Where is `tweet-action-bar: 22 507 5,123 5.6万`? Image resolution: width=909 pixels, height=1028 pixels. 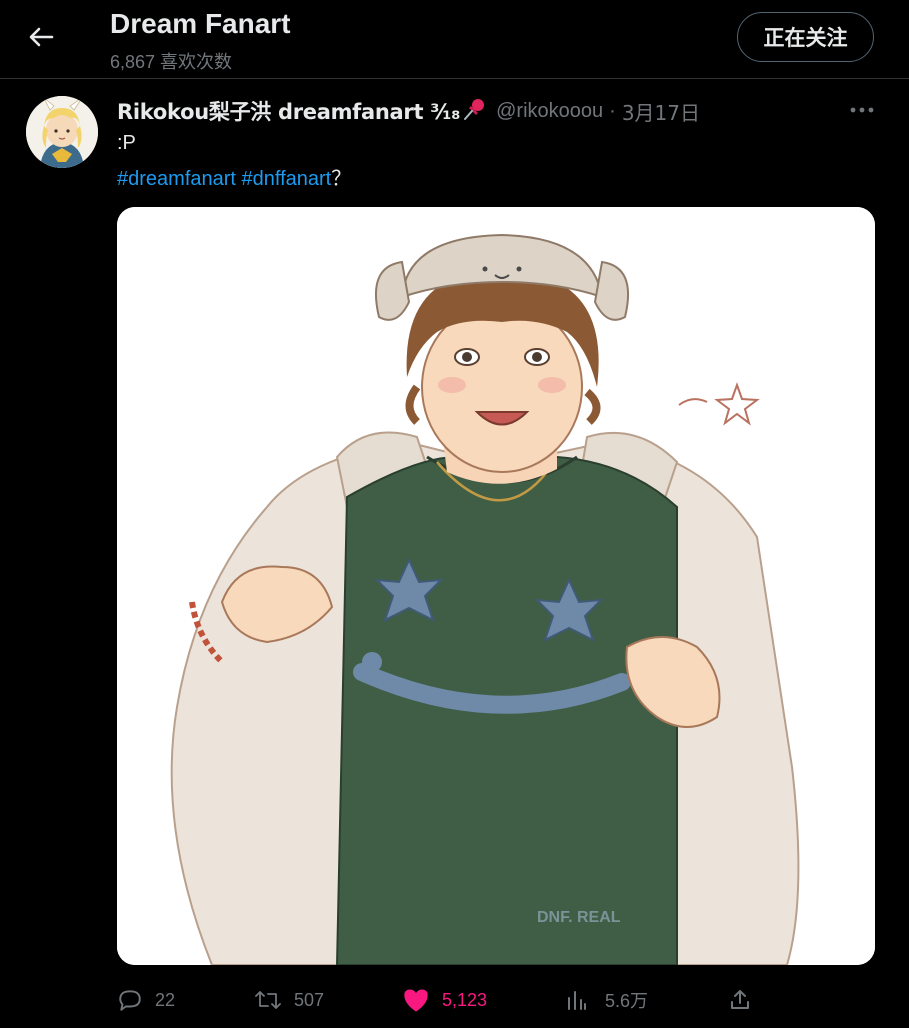 tweet-action-bar: 22 507 5,123 5.6万 is located at coordinates (496, 1000).